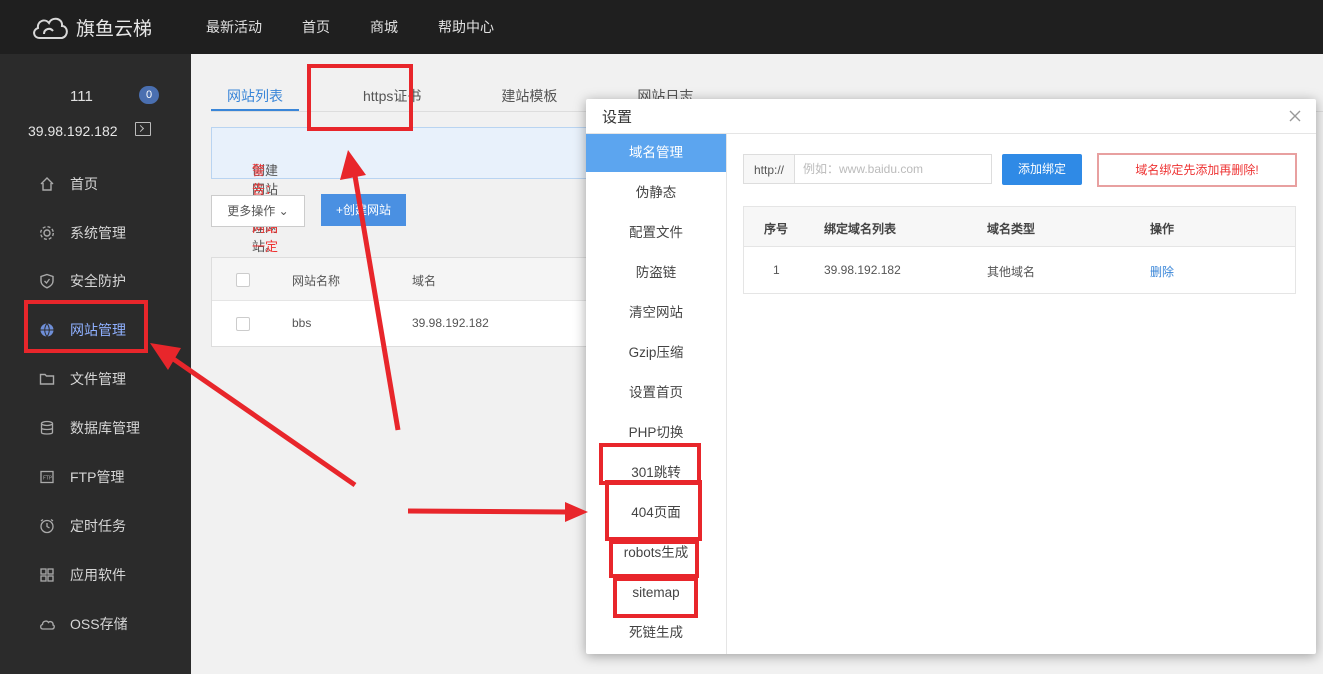 This screenshot has width=1323, height=674. Describe the element at coordinates (84, 184) in the screenshot. I see `sidebar-item-label: 首页` at that location.